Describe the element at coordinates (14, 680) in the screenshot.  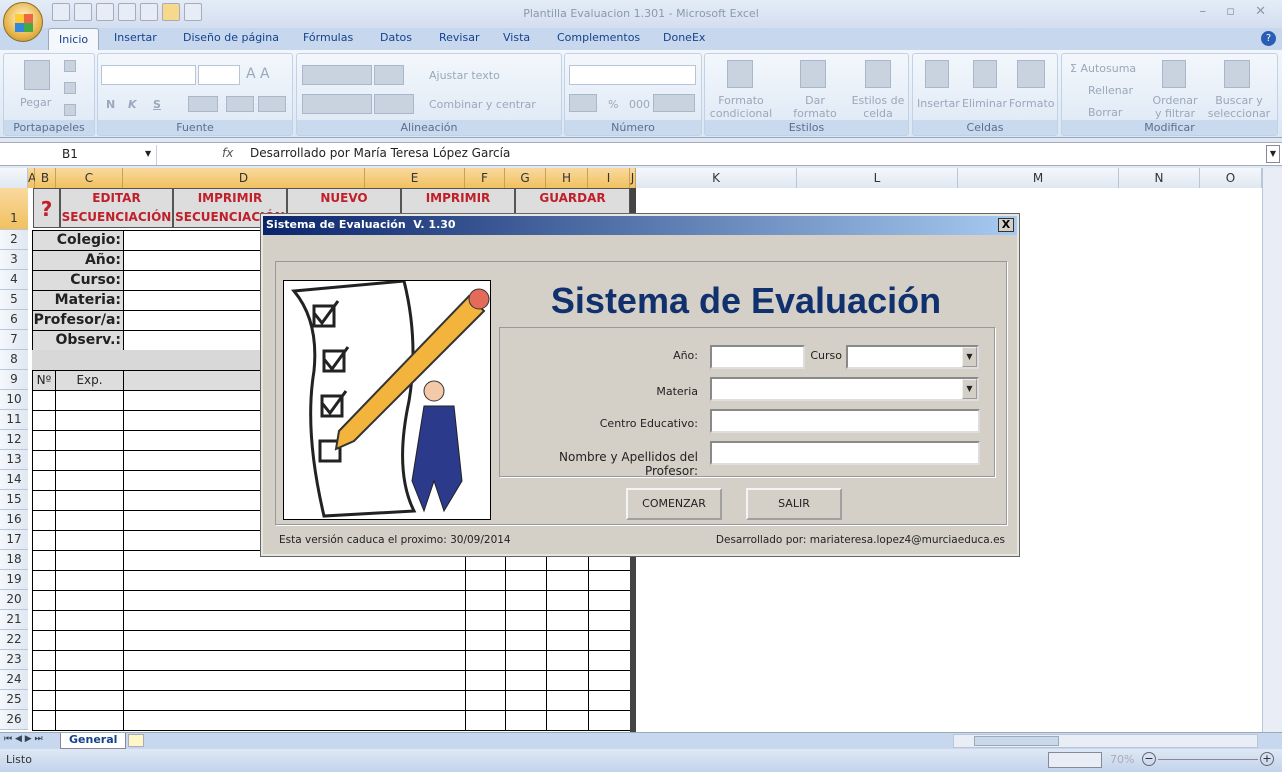
I see `row-header: 24` at that location.